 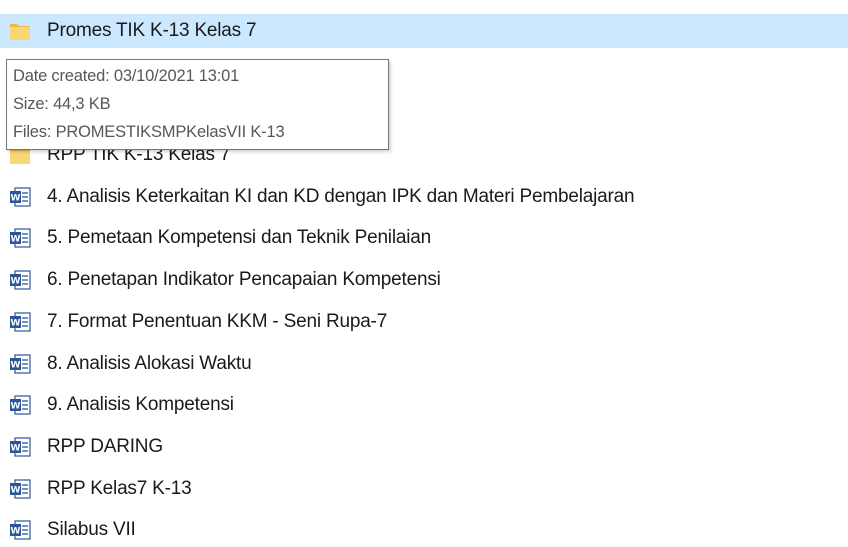 What do you see at coordinates (424, 489) in the screenshot?
I see `list-item-document: W RPP Kelas7 K-13` at bounding box center [424, 489].